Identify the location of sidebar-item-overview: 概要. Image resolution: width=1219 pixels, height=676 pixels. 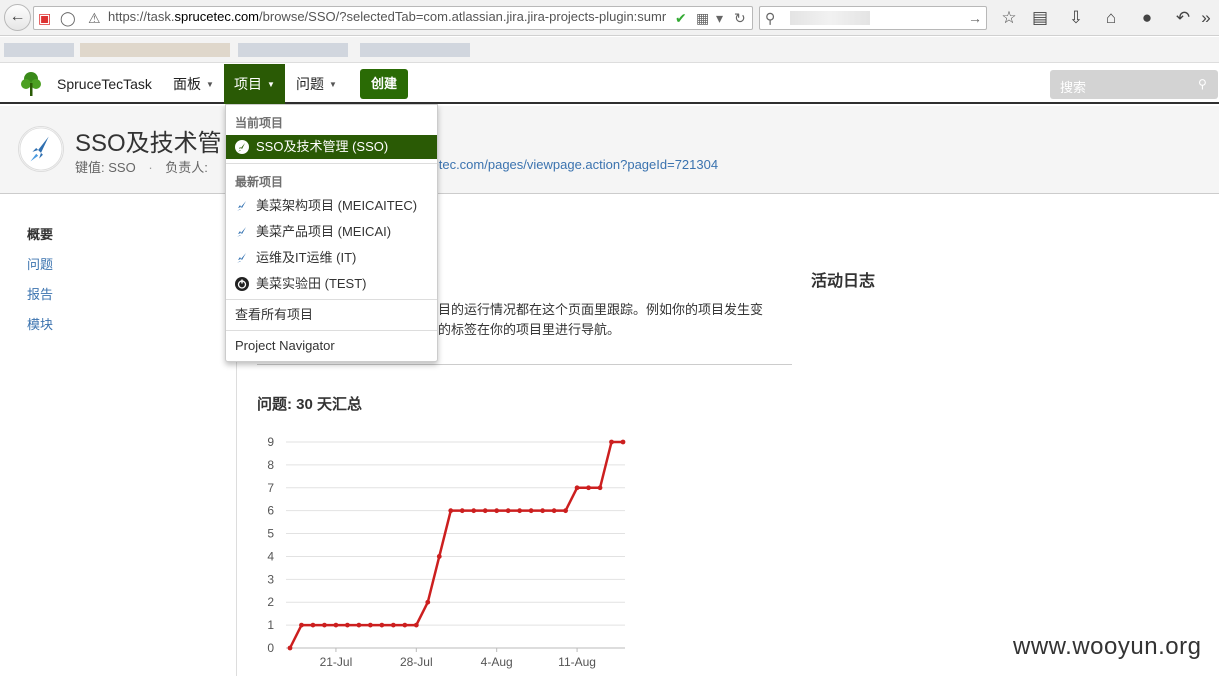
(40, 233).